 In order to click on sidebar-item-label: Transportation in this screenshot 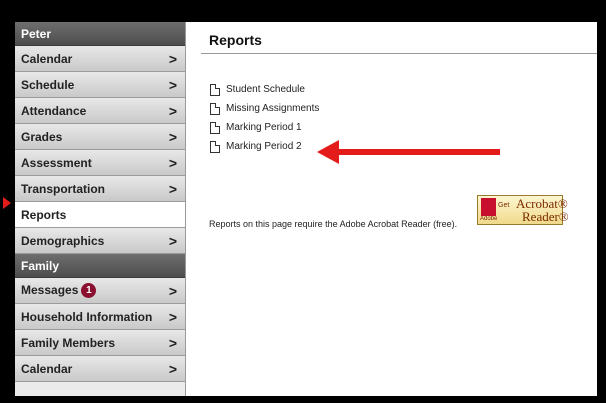, I will do `click(63, 188)`.